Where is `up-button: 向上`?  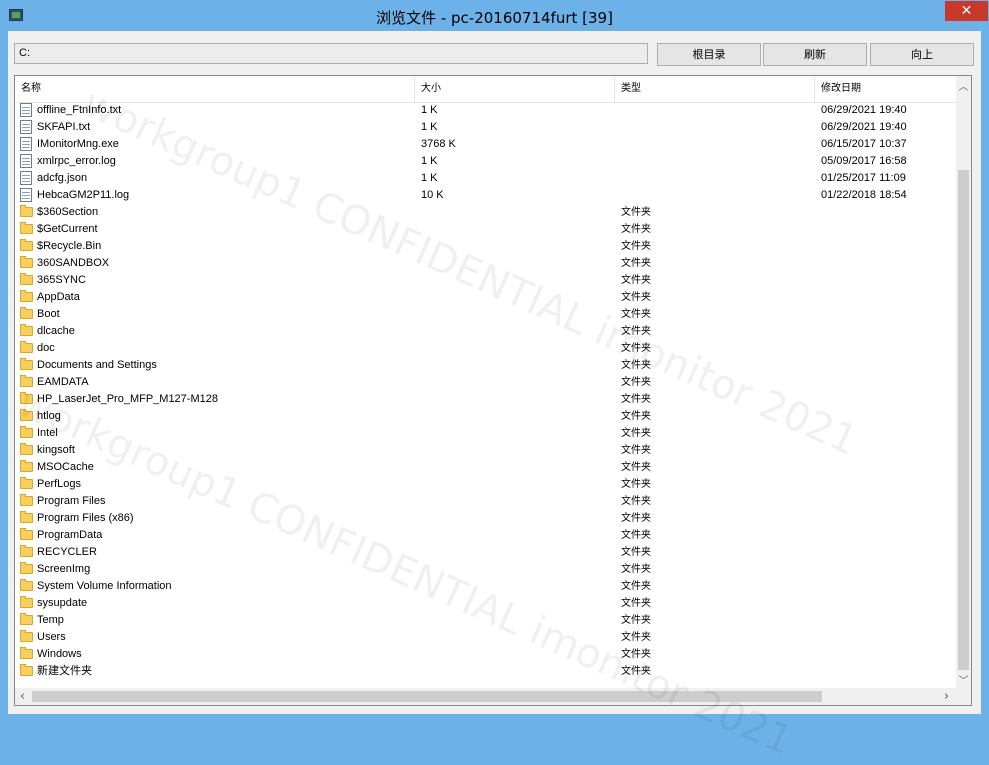 up-button: 向上 is located at coordinates (922, 54).